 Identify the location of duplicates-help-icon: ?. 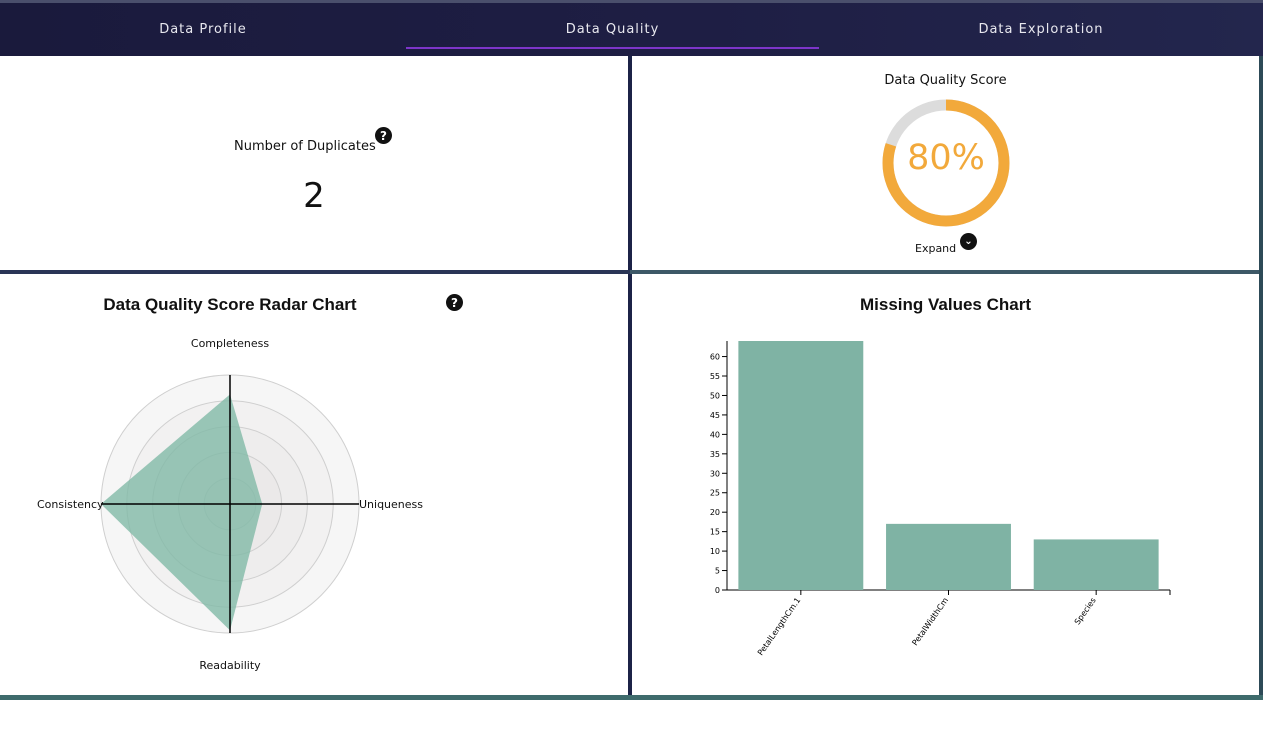
(383, 135).